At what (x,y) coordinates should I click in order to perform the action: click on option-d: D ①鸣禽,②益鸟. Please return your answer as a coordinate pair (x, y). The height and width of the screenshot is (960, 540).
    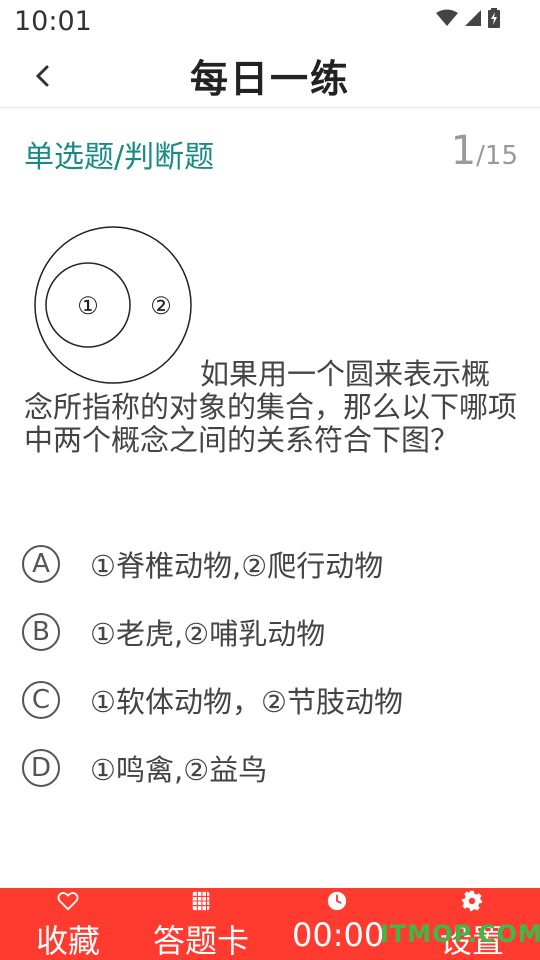
    Looking at the image, I should click on (272, 768).